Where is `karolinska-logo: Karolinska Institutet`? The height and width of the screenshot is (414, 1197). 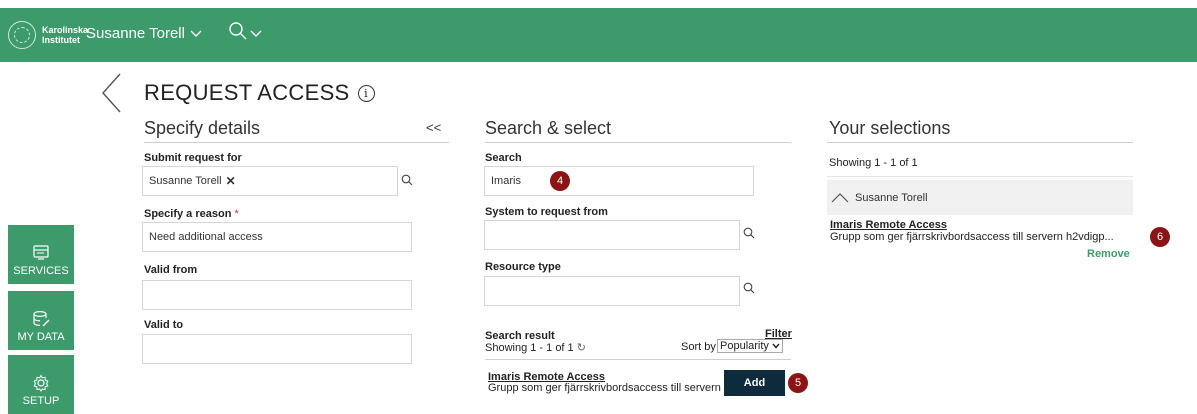 karolinska-logo: Karolinska Institutet is located at coordinates (50, 35).